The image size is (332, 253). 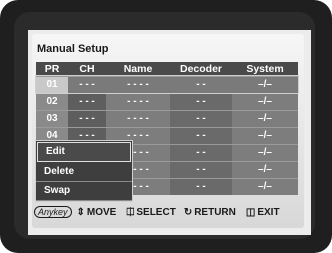 I want to click on exit-label: EXIT, so click(x=268, y=212).